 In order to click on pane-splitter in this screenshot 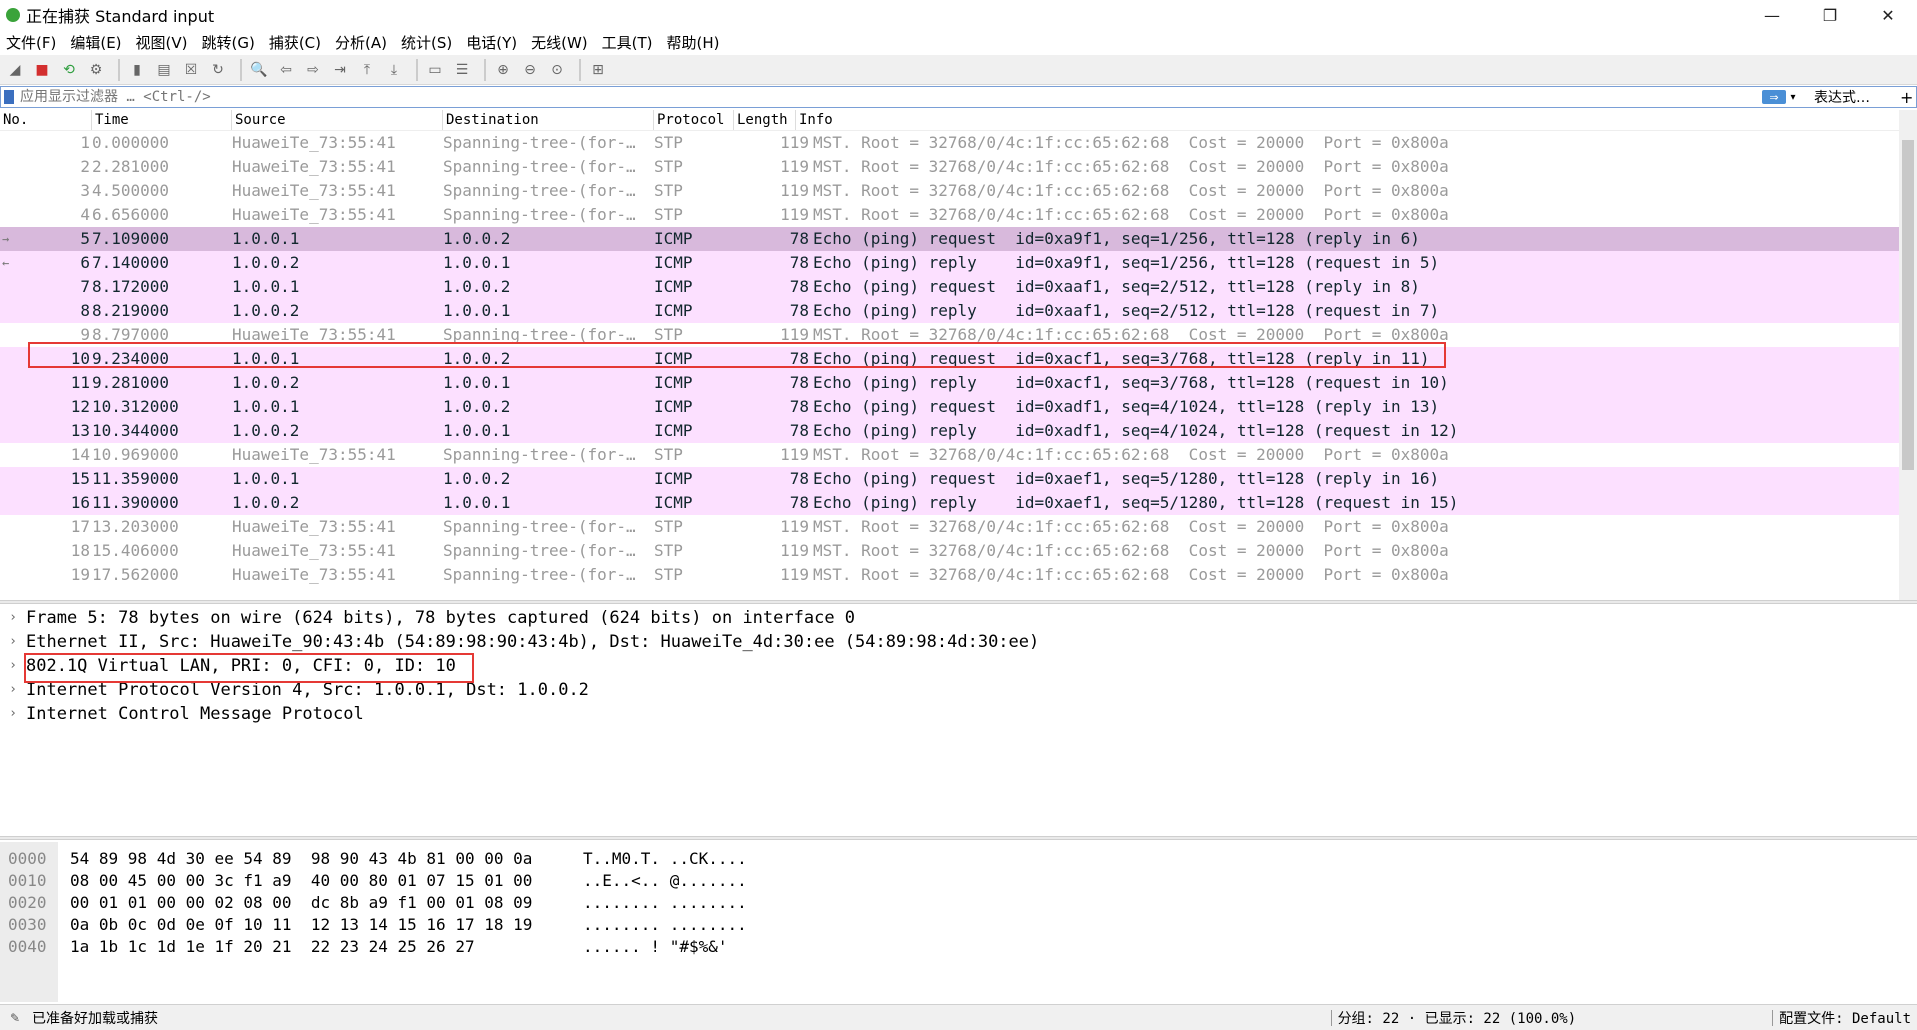, I will do `click(958, 602)`.